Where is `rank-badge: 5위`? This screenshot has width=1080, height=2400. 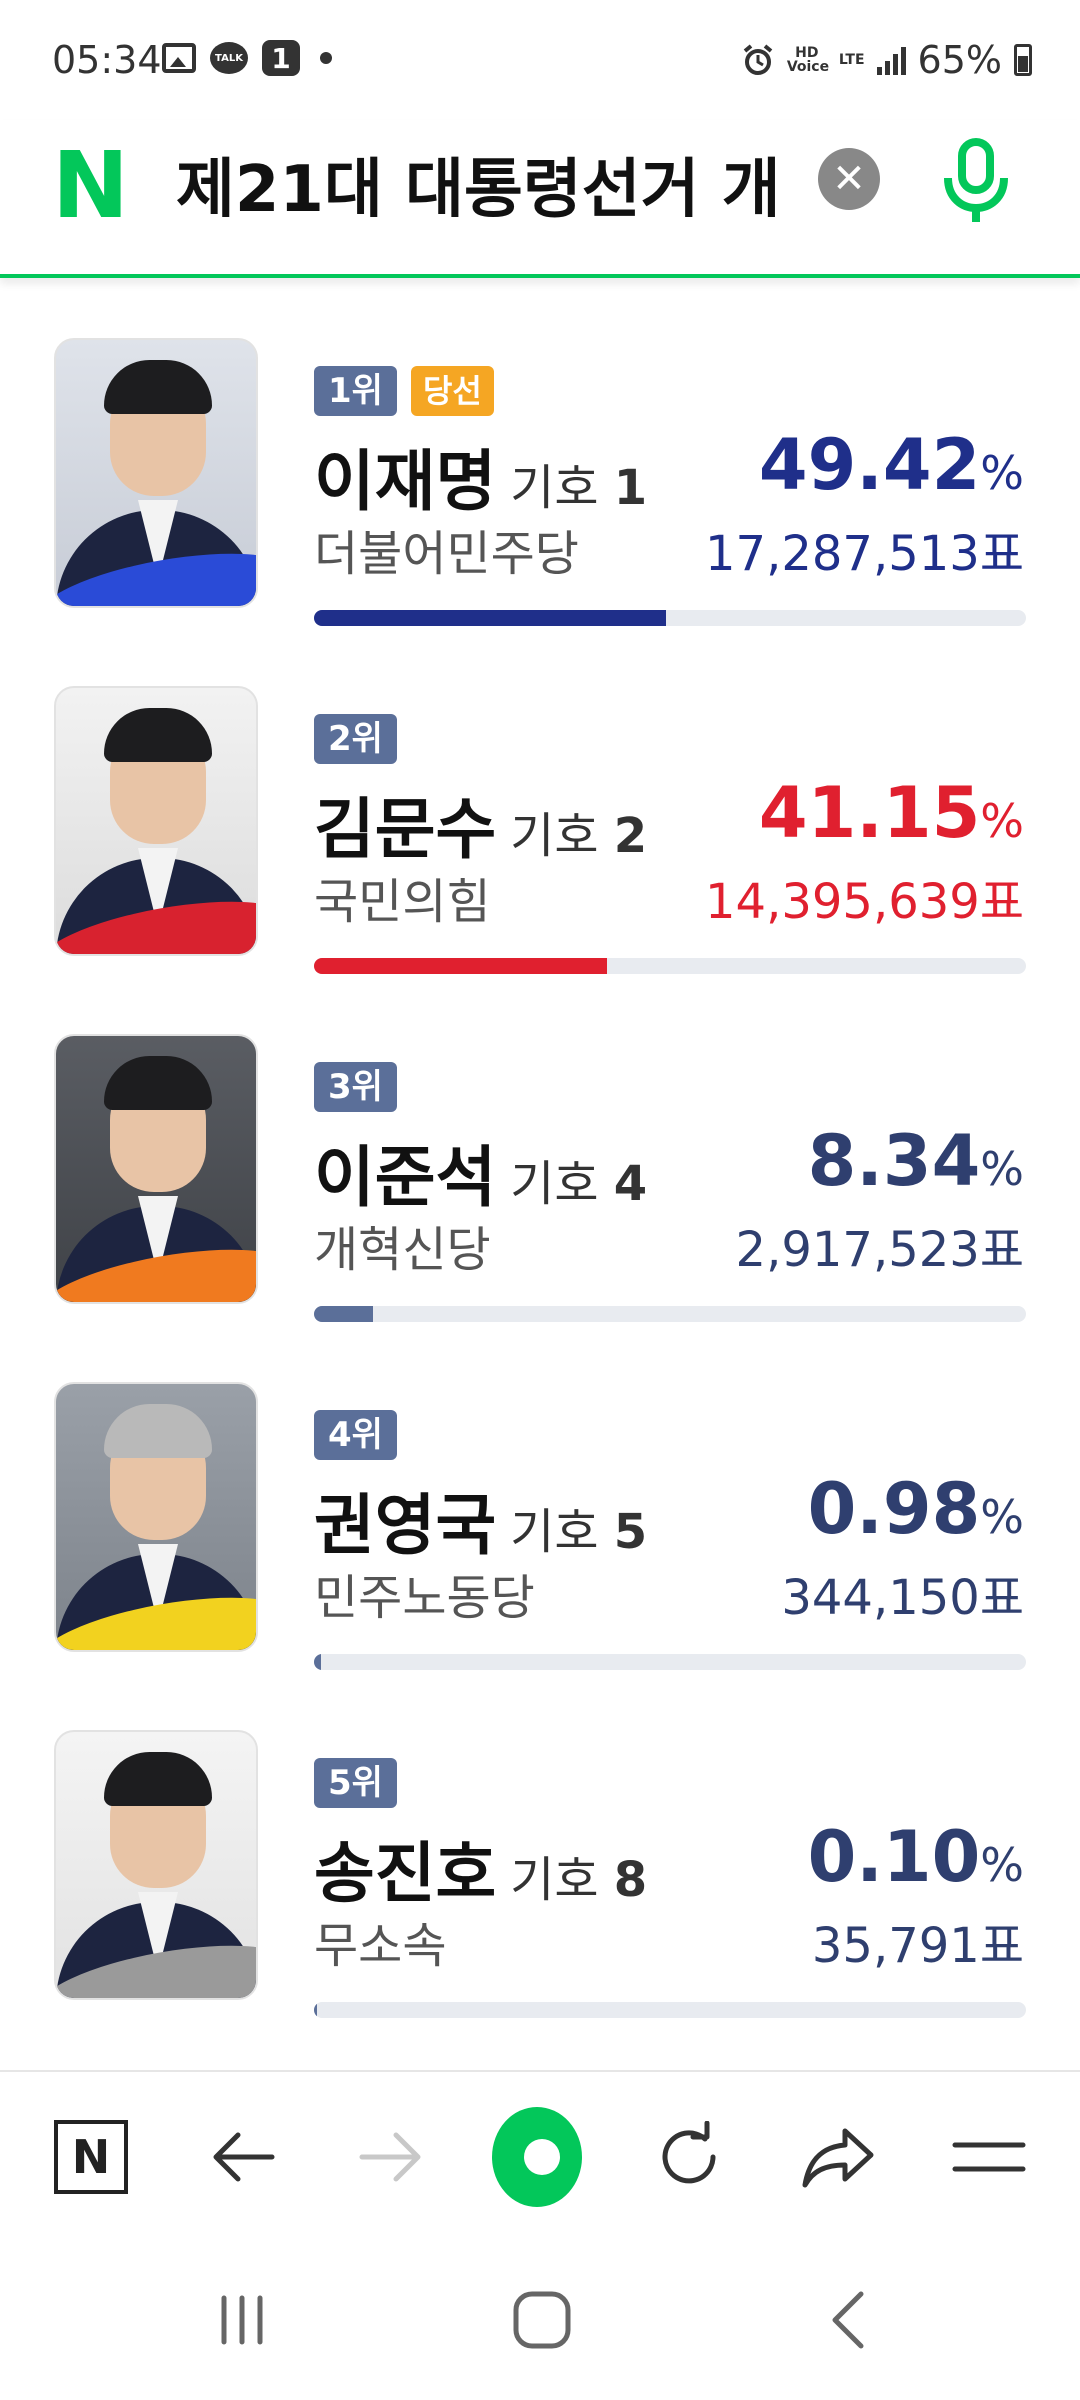
rank-badge: 5위 is located at coordinates (355, 1783).